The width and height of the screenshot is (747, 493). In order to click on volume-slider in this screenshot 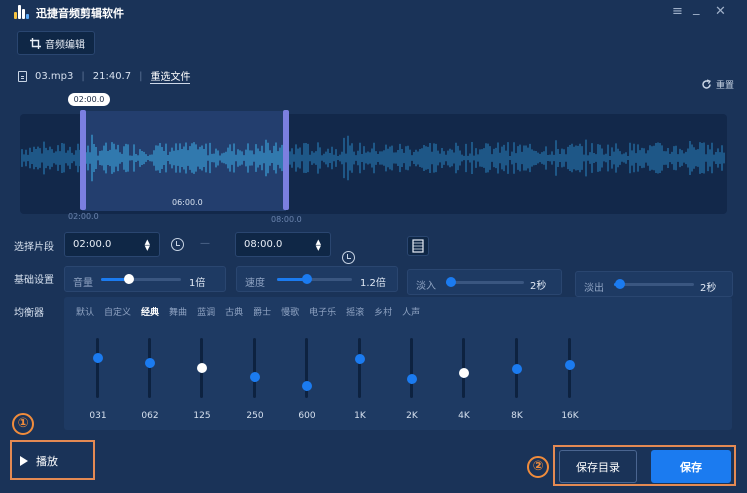, I will do `click(141, 279)`.